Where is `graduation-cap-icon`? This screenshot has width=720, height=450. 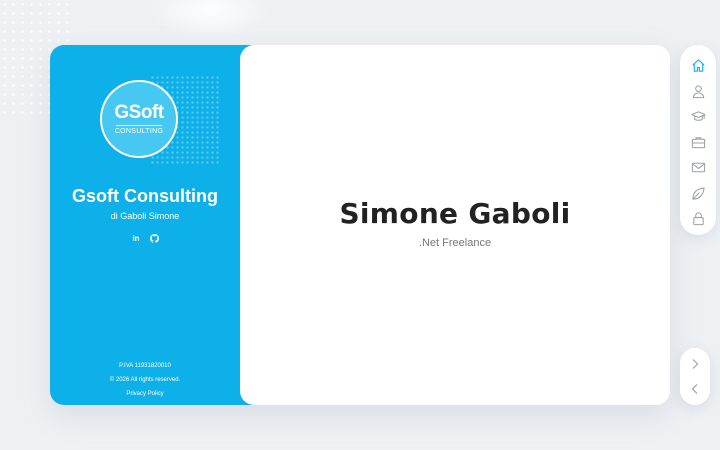 graduation-cap-icon is located at coordinates (698, 116).